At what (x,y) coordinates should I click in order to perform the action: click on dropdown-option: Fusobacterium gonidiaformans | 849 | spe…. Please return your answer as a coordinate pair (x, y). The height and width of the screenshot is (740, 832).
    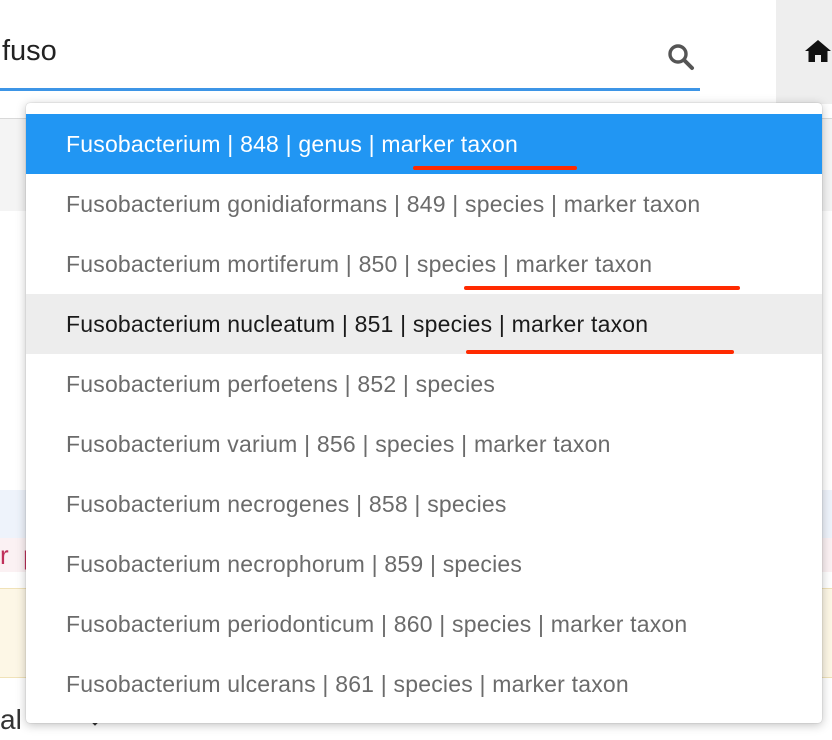
    Looking at the image, I should click on (424, 204).